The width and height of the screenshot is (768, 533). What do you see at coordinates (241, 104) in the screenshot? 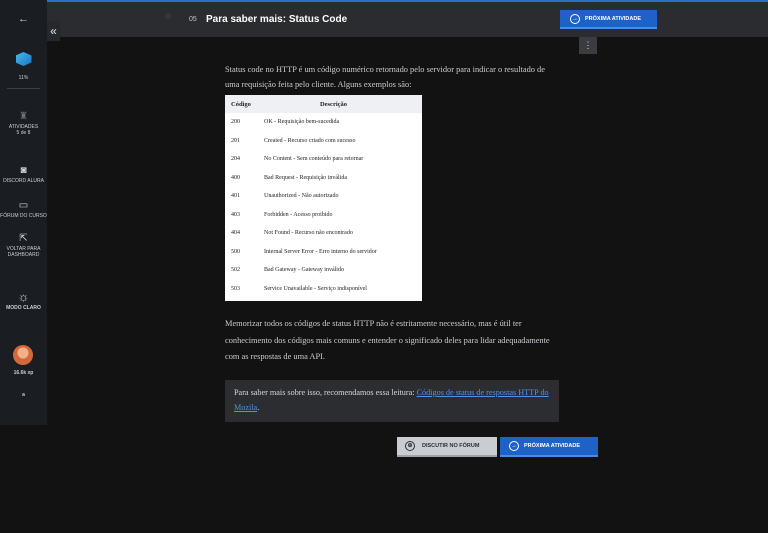
I see `header-code: Código` at bounding box center [241, 104].